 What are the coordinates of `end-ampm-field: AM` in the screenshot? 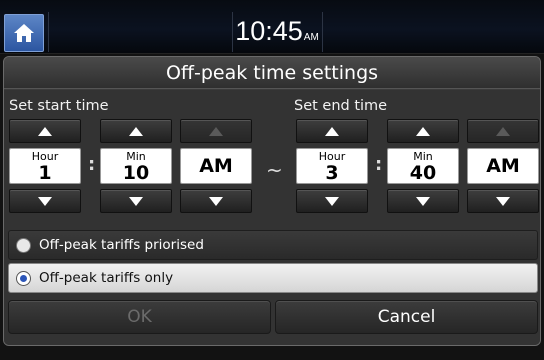 It's located at (503, 166).